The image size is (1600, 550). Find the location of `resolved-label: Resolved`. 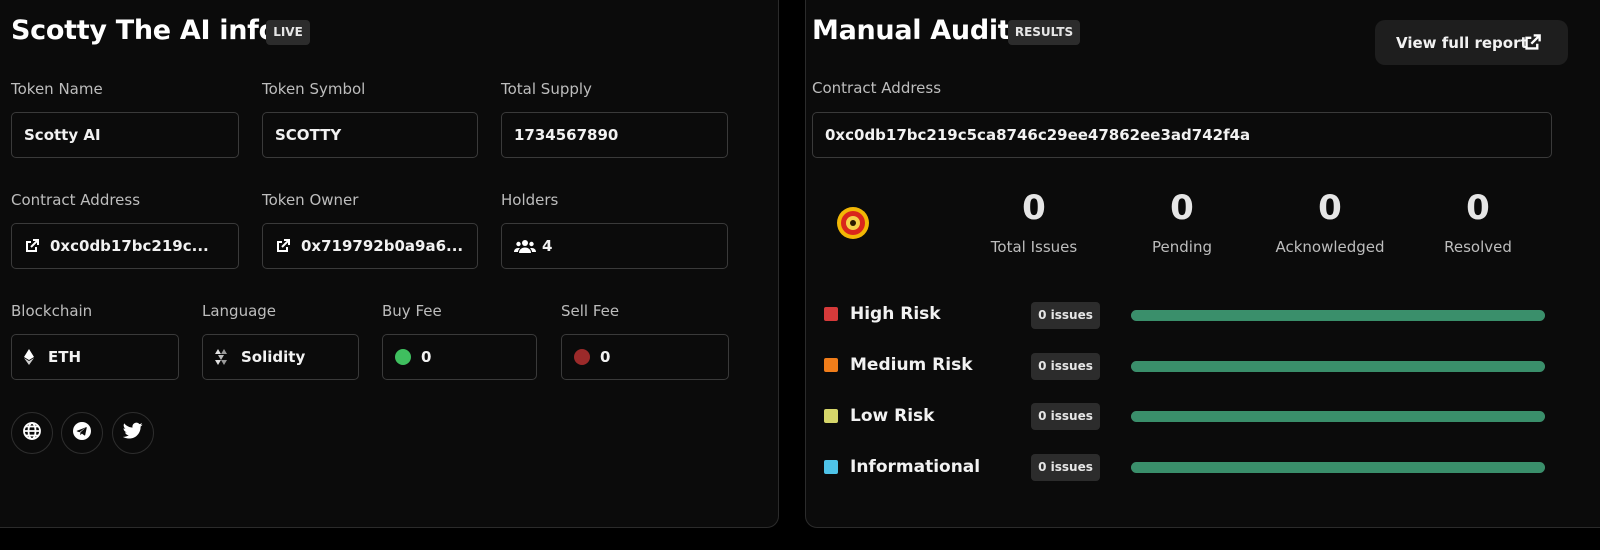

resolved-label: Resolved is located at coordinates (1478, 247).